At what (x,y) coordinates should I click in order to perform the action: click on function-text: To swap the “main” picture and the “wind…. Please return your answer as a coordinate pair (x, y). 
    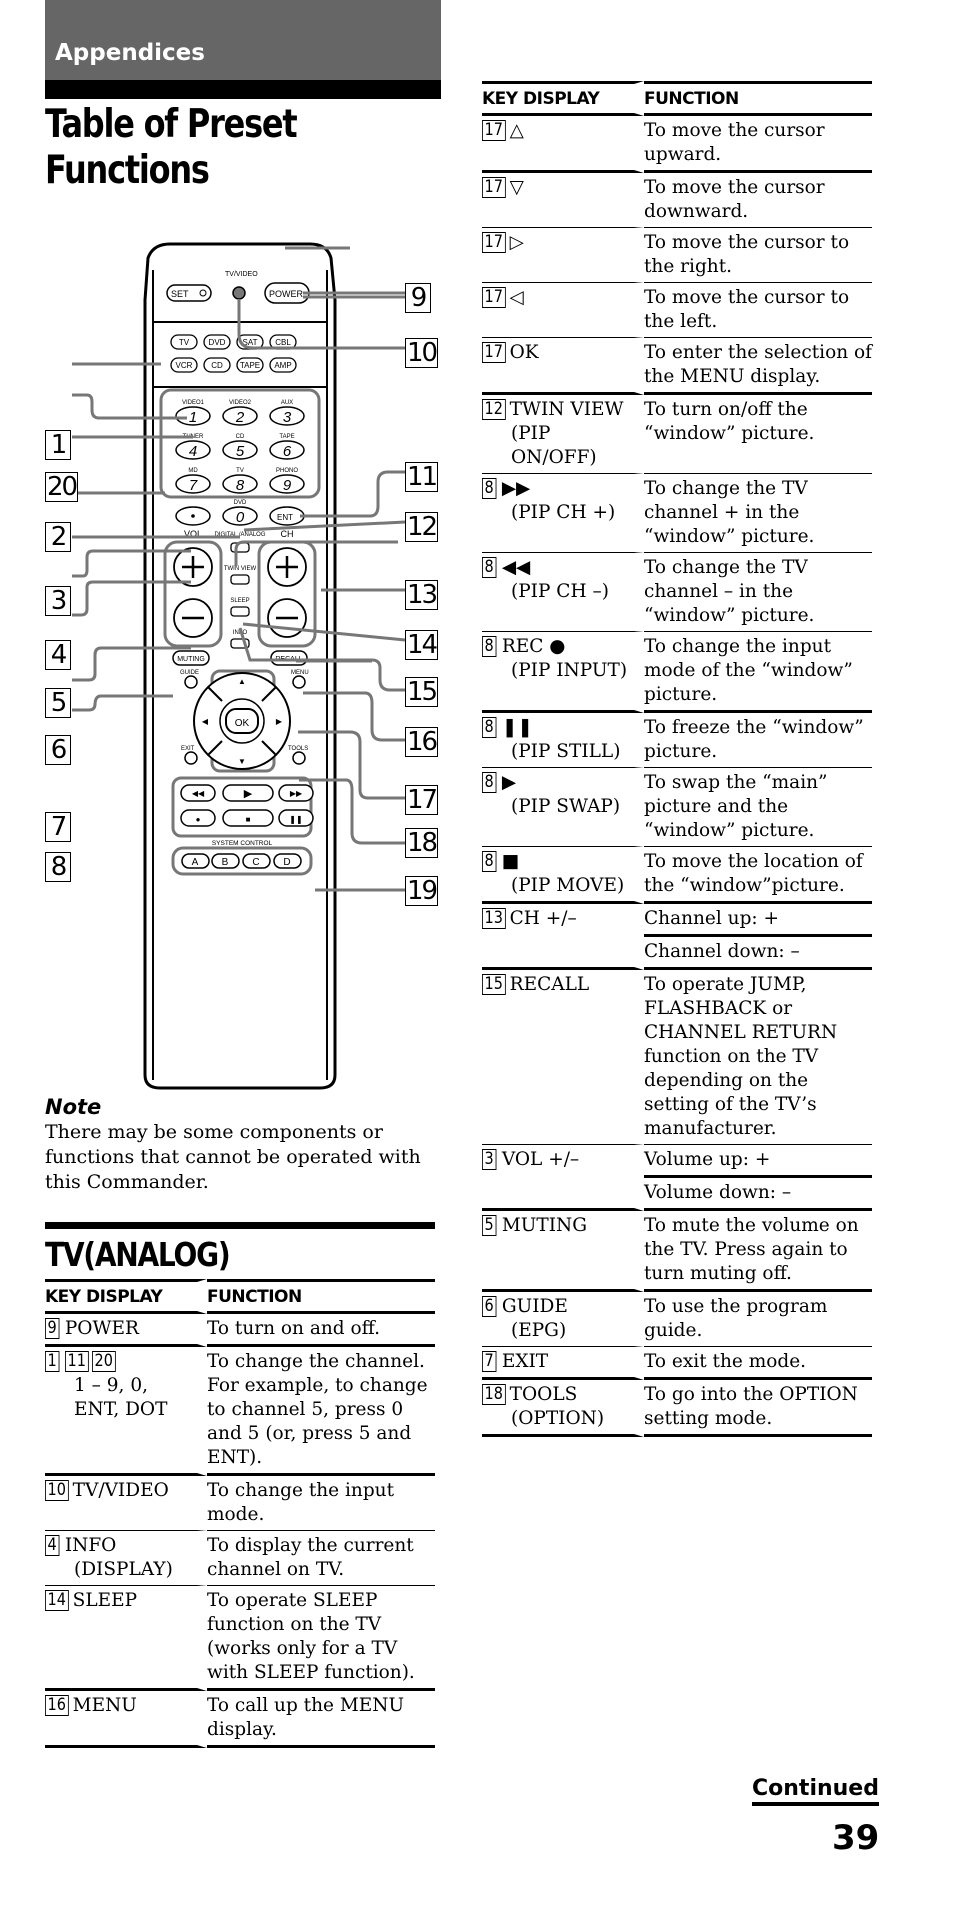
    Looking at the image, I should click on (736, 806).